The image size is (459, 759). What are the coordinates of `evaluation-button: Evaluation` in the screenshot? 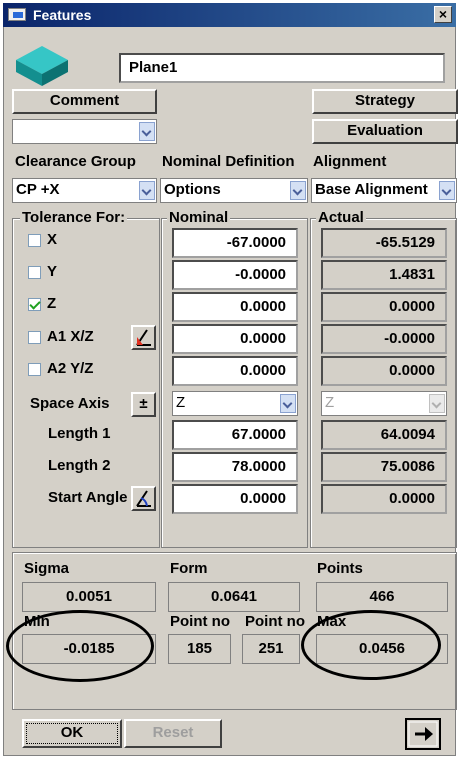 It's located at (385, 131).